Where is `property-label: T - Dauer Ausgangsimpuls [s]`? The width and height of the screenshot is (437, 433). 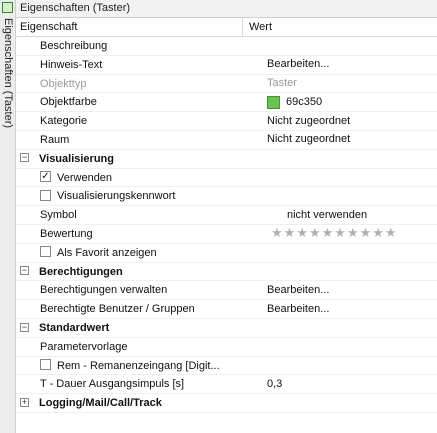 property-label: T - Dauer Ausgangsimpuls [s] is located at coordinates (112, 384).